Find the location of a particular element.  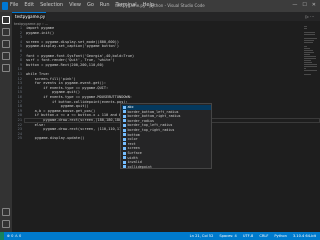

line-number: 11 is located at coordinates (19, 74).